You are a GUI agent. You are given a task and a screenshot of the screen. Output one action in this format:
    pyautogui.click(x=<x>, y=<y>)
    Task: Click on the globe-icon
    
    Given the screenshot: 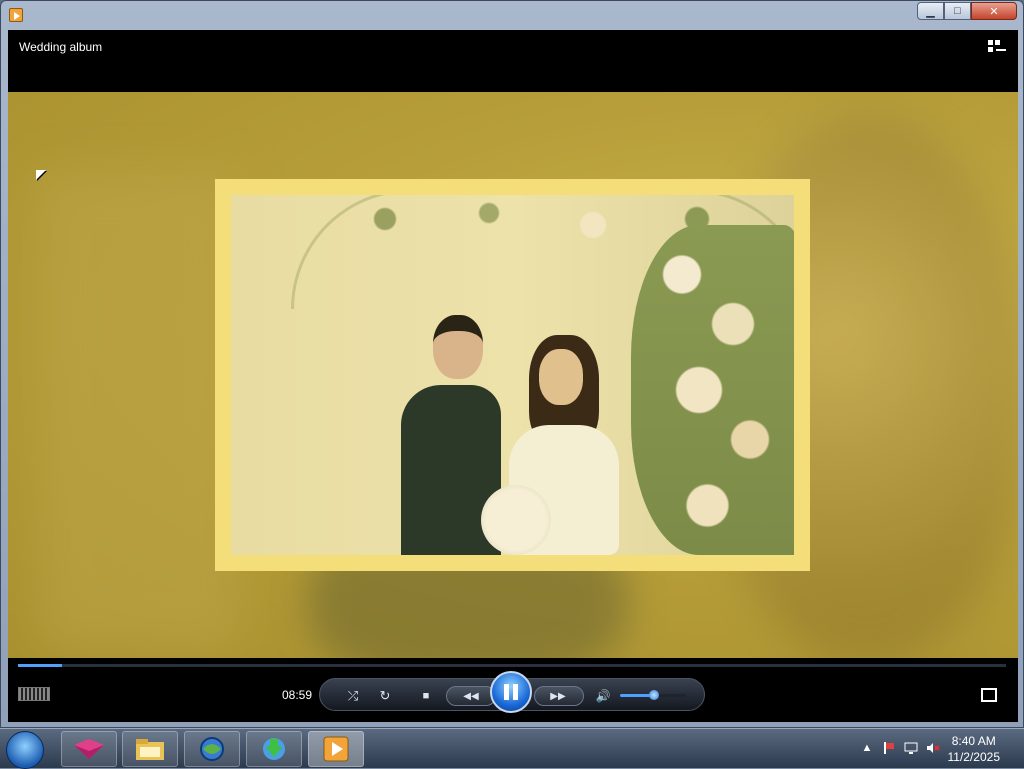 What is the action you would take?
    pyautogui.click(x=212, y=749)
    